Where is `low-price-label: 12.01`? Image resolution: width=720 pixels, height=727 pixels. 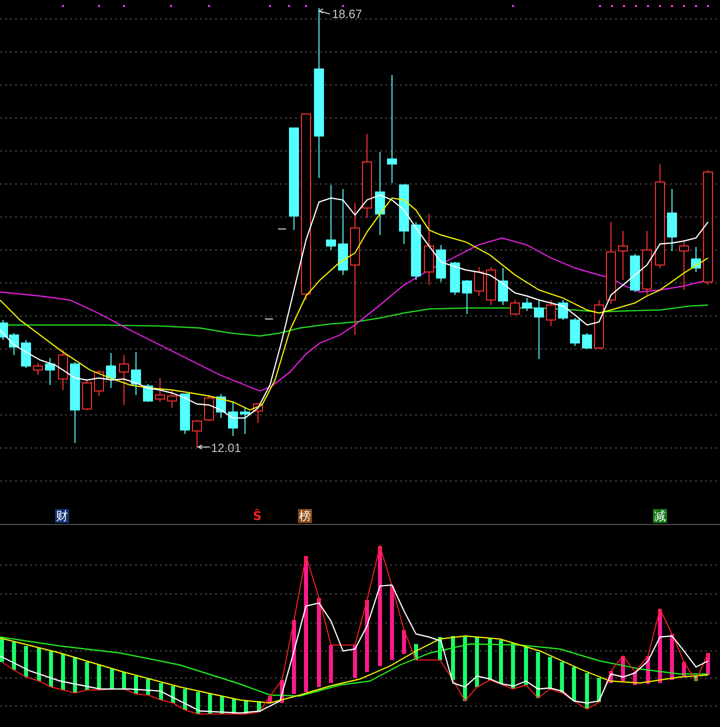 low-price-label: 12.01 is located at coordinates (219, 448).